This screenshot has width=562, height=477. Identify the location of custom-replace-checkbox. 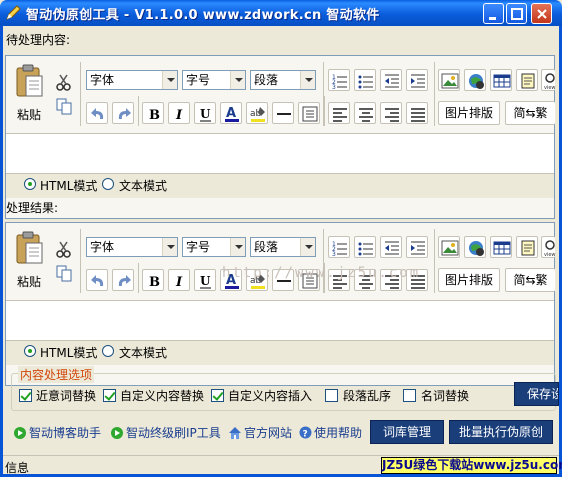
(109, 395).